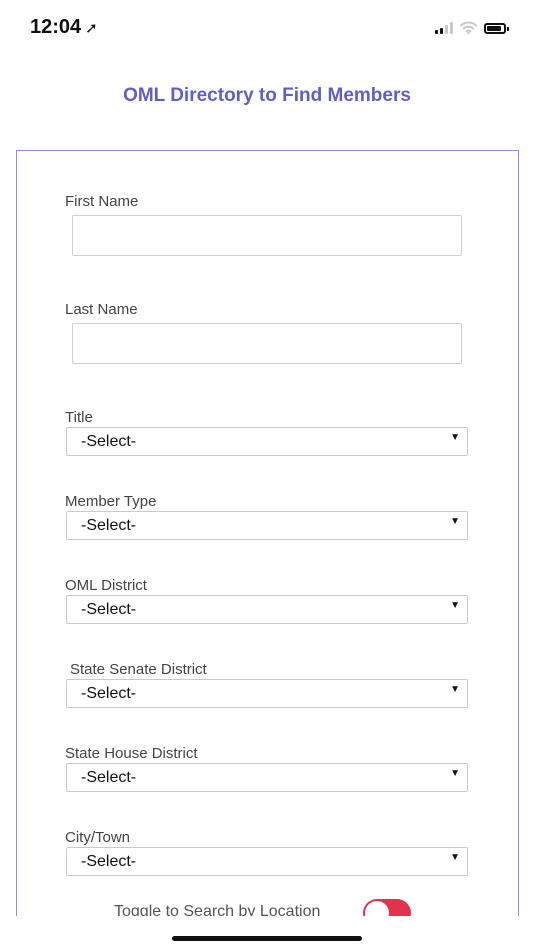 The width and height of the screenshot is (534, 950). I want to click on signal-icon, so click(444, 28).